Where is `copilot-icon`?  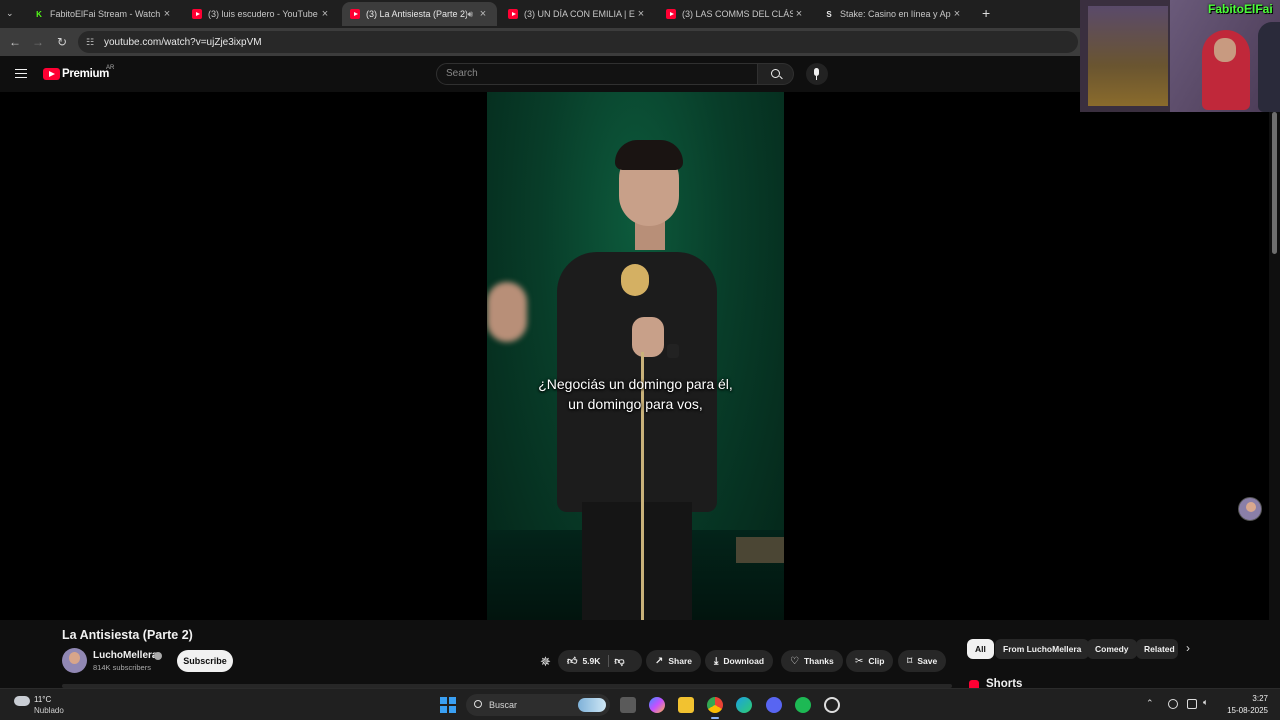 copilot-icon is located at coordinates (657, 705).